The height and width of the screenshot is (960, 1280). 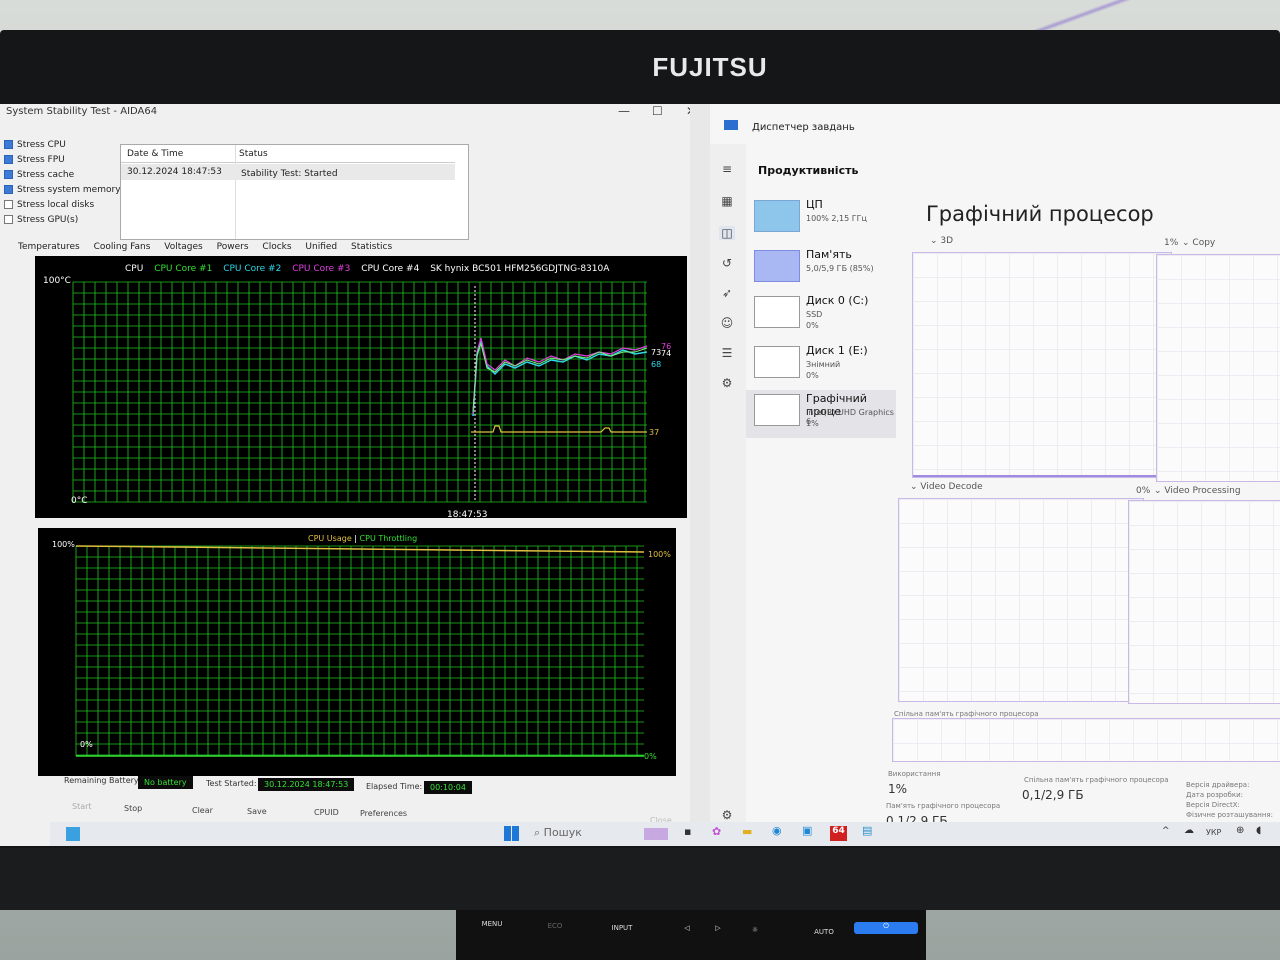 I want to click on test-started-label: Test Started:, so click(x=231, y=783).